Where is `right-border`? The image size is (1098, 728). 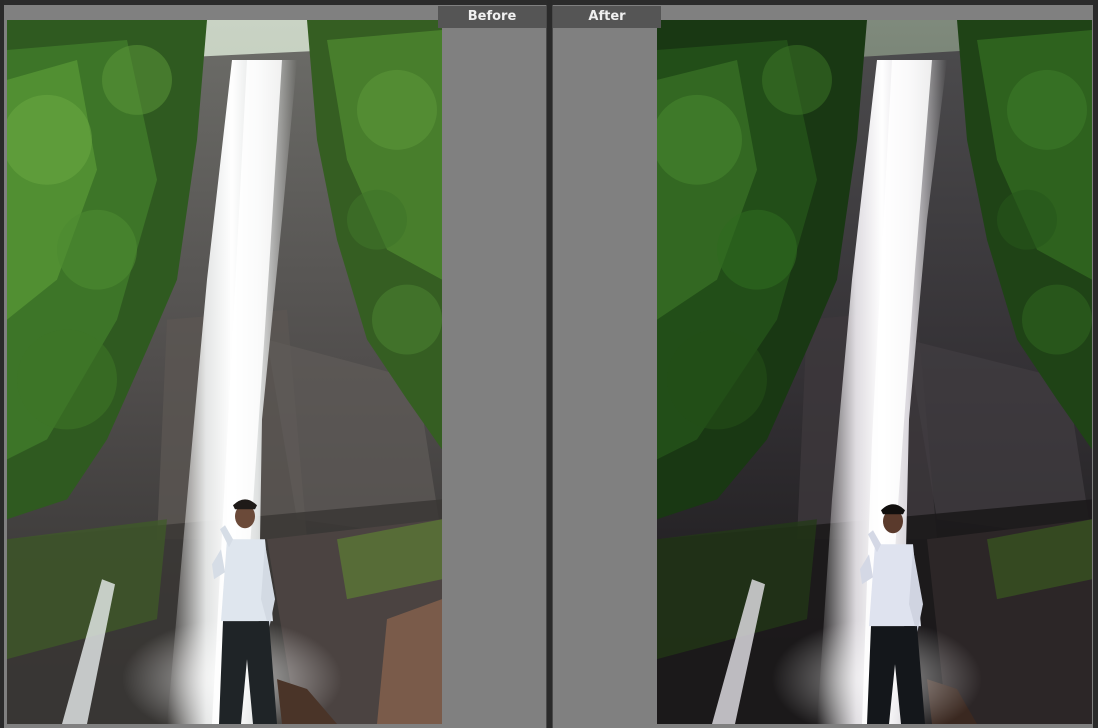 right-border is located at coordinates (1095, 364).